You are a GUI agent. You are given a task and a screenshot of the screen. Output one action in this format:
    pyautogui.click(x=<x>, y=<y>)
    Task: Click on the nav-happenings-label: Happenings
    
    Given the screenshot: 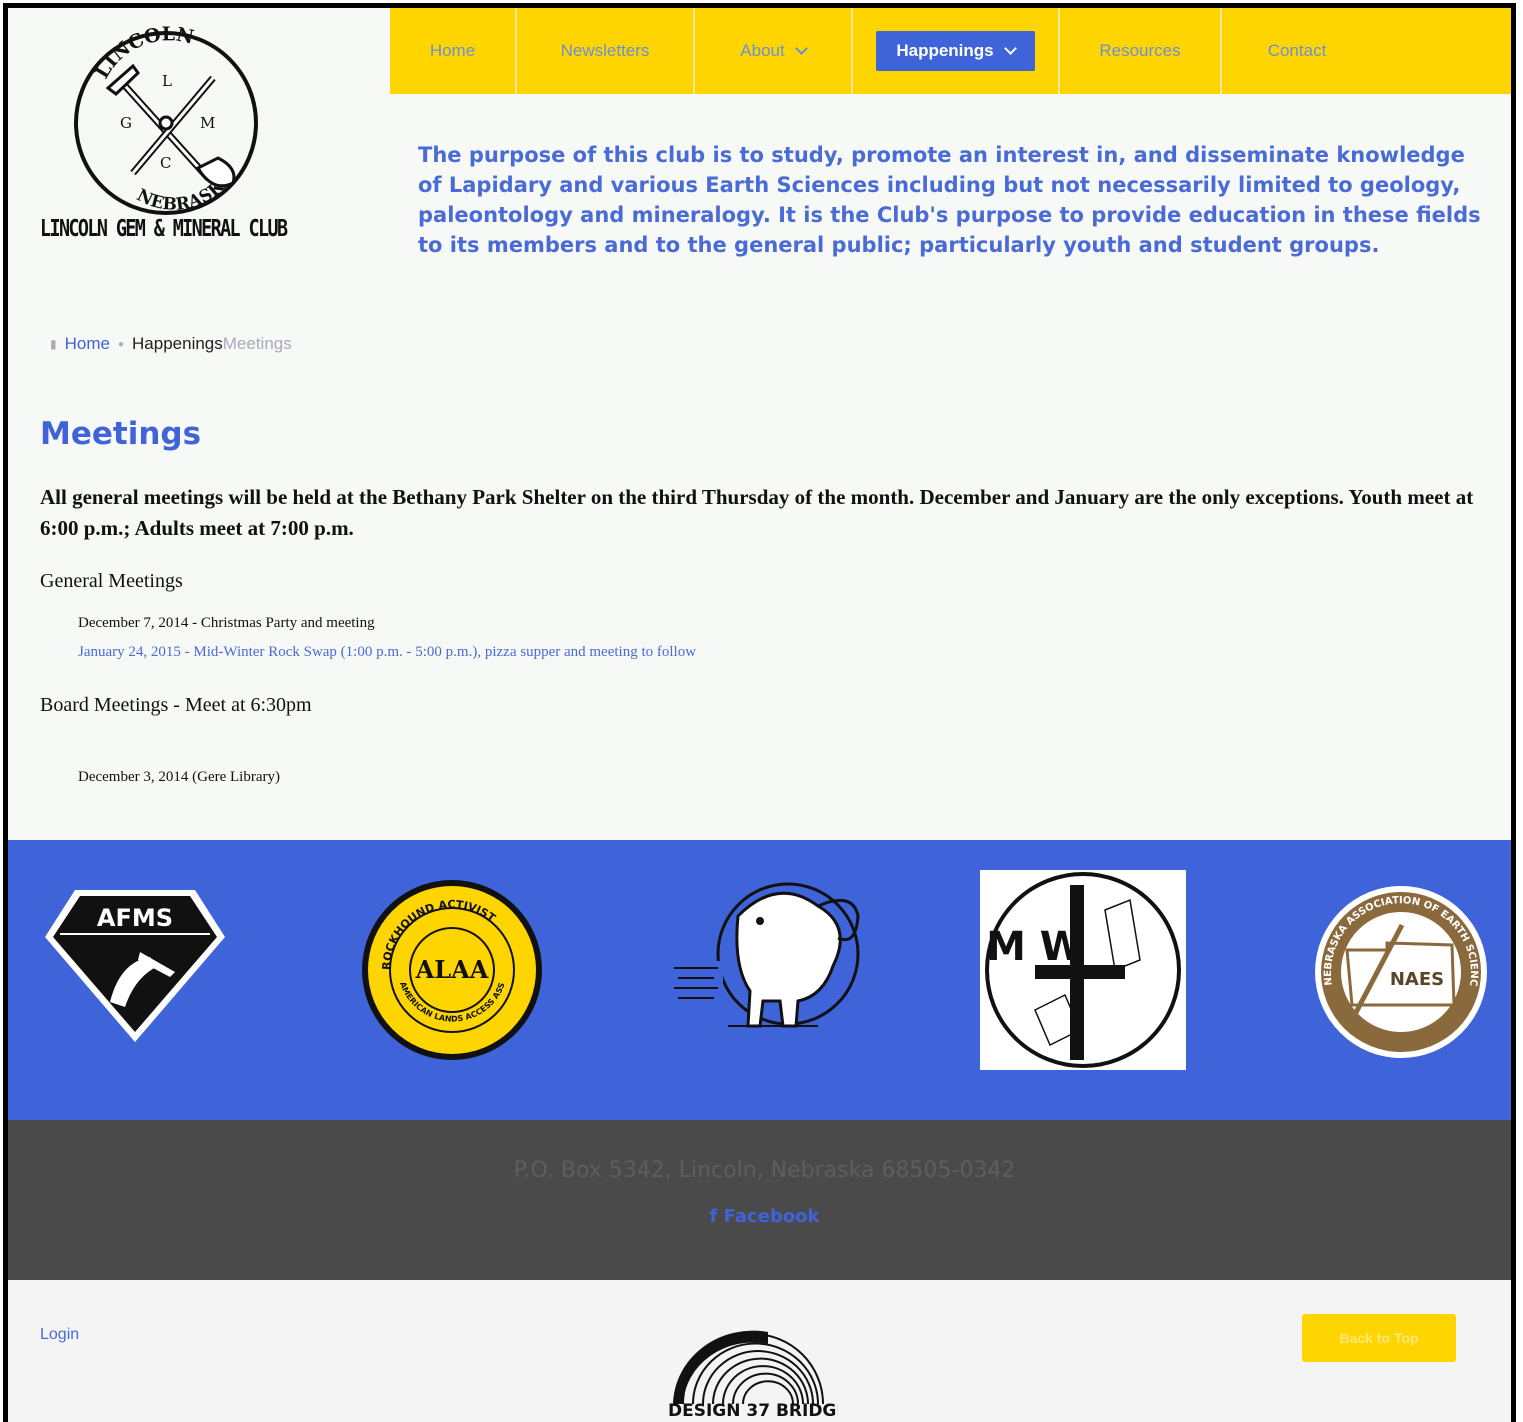 What is the action you would take?
    pyautogui.click(x=945, y=50)
    